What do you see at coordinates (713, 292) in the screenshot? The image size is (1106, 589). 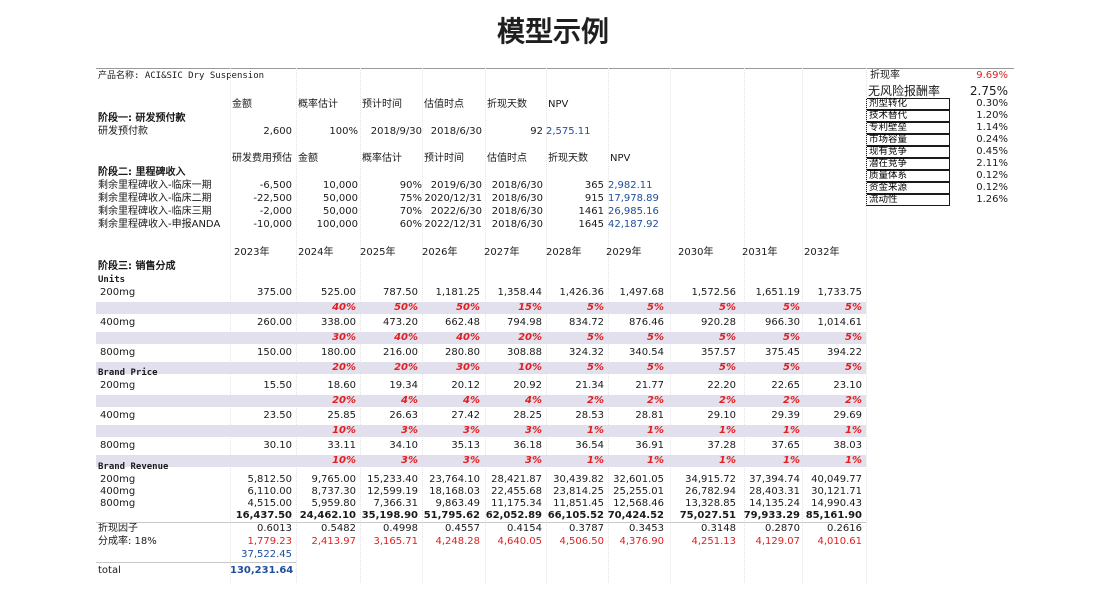 I see `units-value: 1,572.56` at bounding box center [713, 292].